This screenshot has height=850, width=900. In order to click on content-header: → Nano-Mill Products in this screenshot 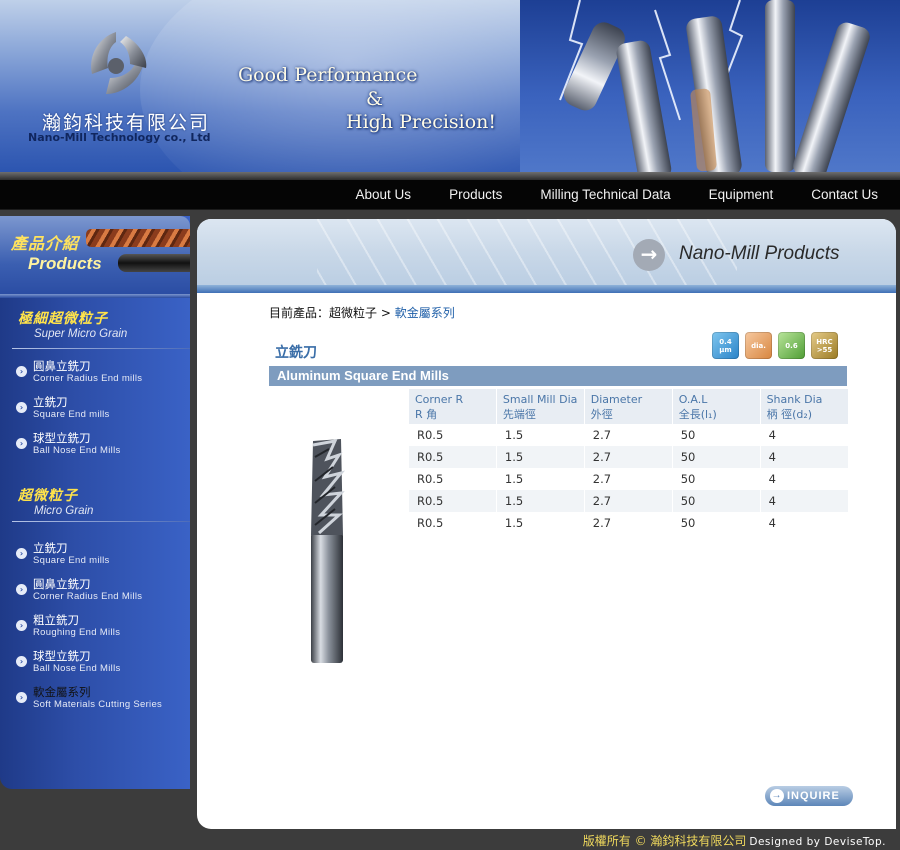, I will do `click(546, 256)`.